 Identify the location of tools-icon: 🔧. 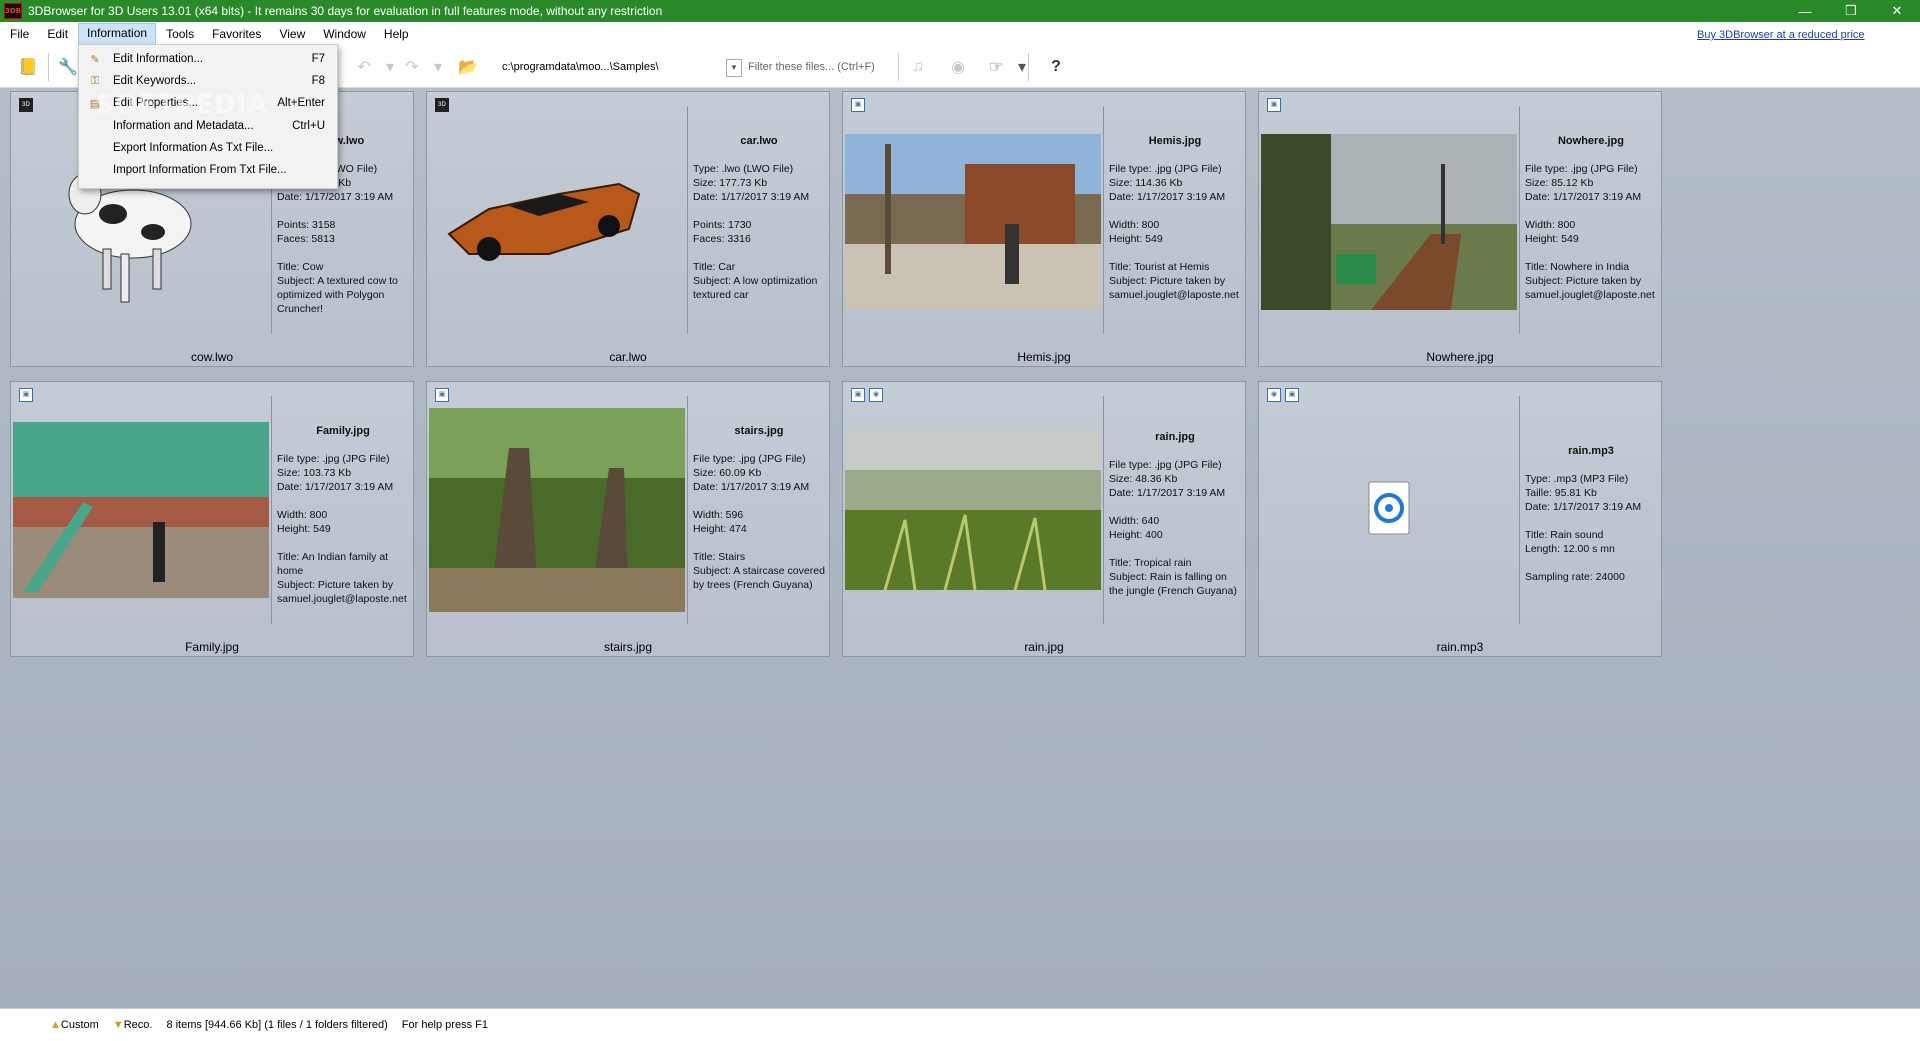
(68, 67).